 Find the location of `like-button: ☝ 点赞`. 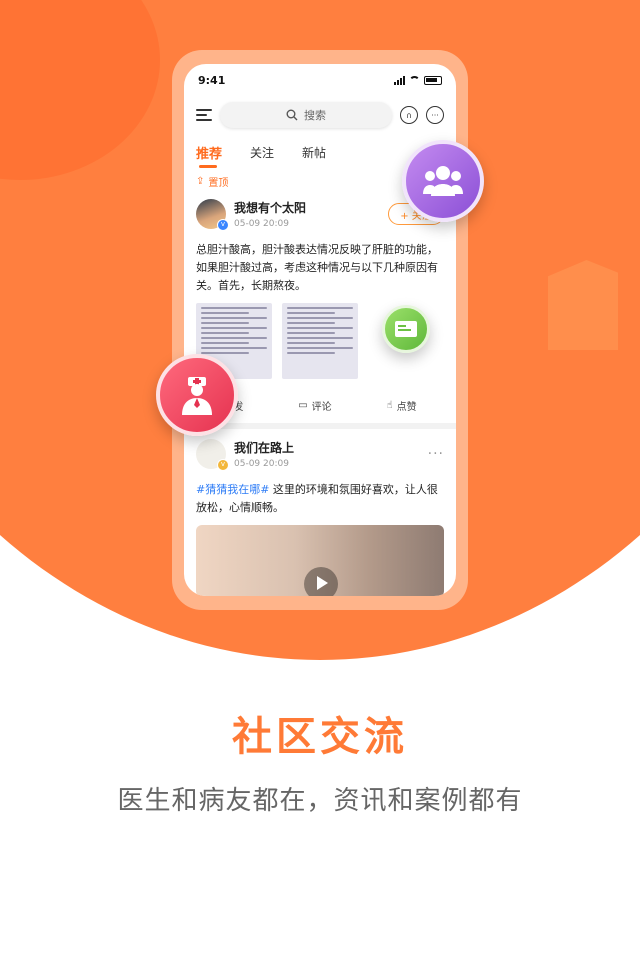

like-button: ☝ 点赞 is located at coordinates (401, 405).